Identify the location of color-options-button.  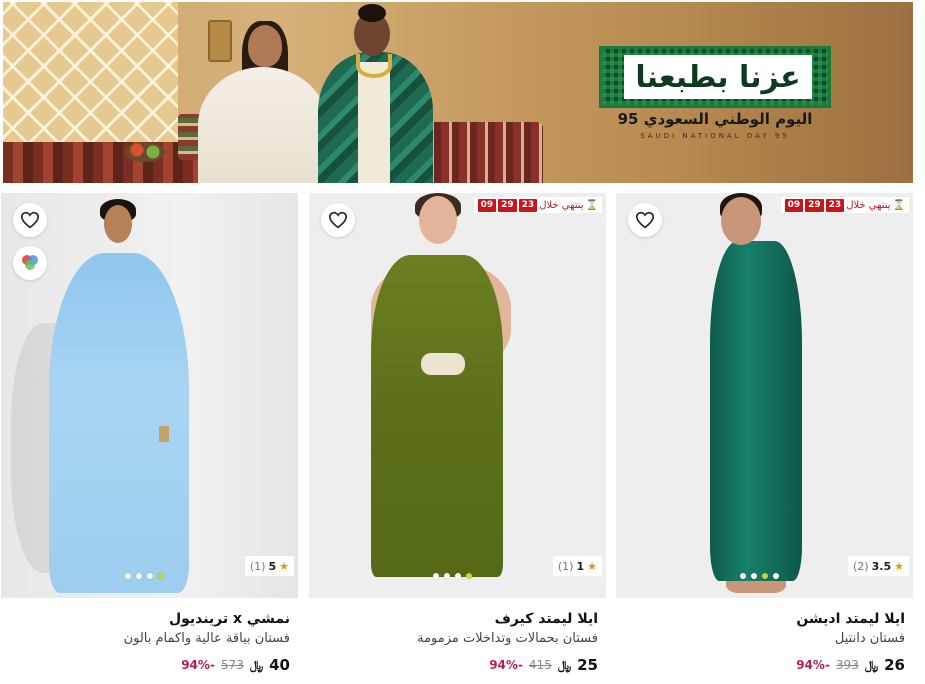
(30, 263).